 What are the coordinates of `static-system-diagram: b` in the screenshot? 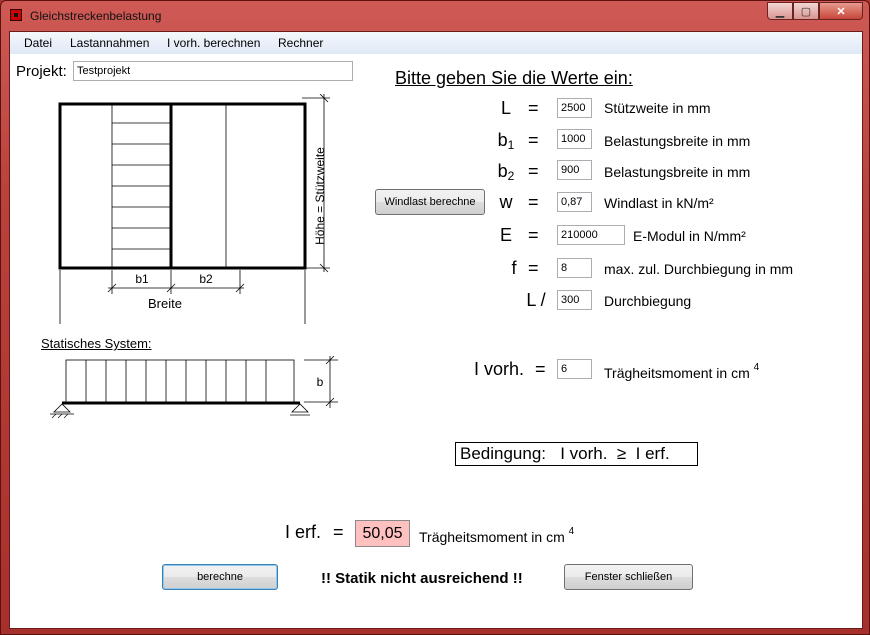 It's located at (194, 387).